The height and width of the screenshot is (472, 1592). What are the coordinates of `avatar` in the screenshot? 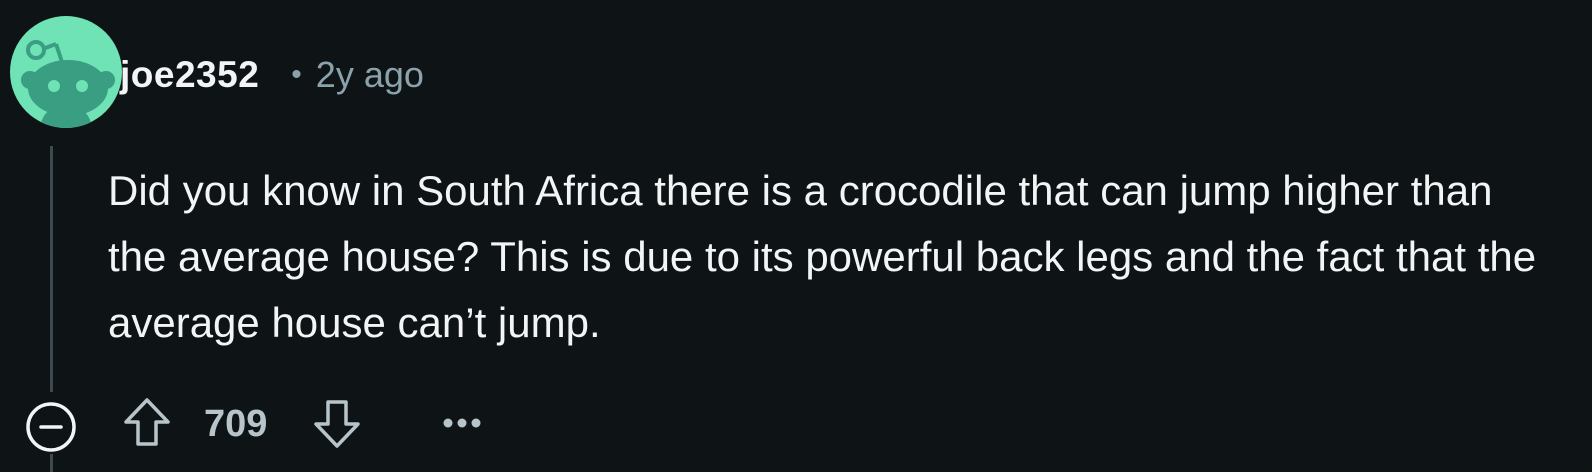 It's located at (66, 72).